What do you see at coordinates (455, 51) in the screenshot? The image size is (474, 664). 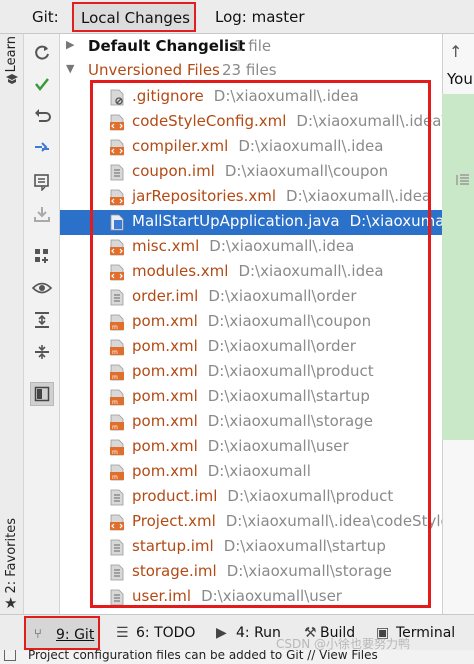 I see `arrow-up-icon: ↑` at bounding box center [455, 51].